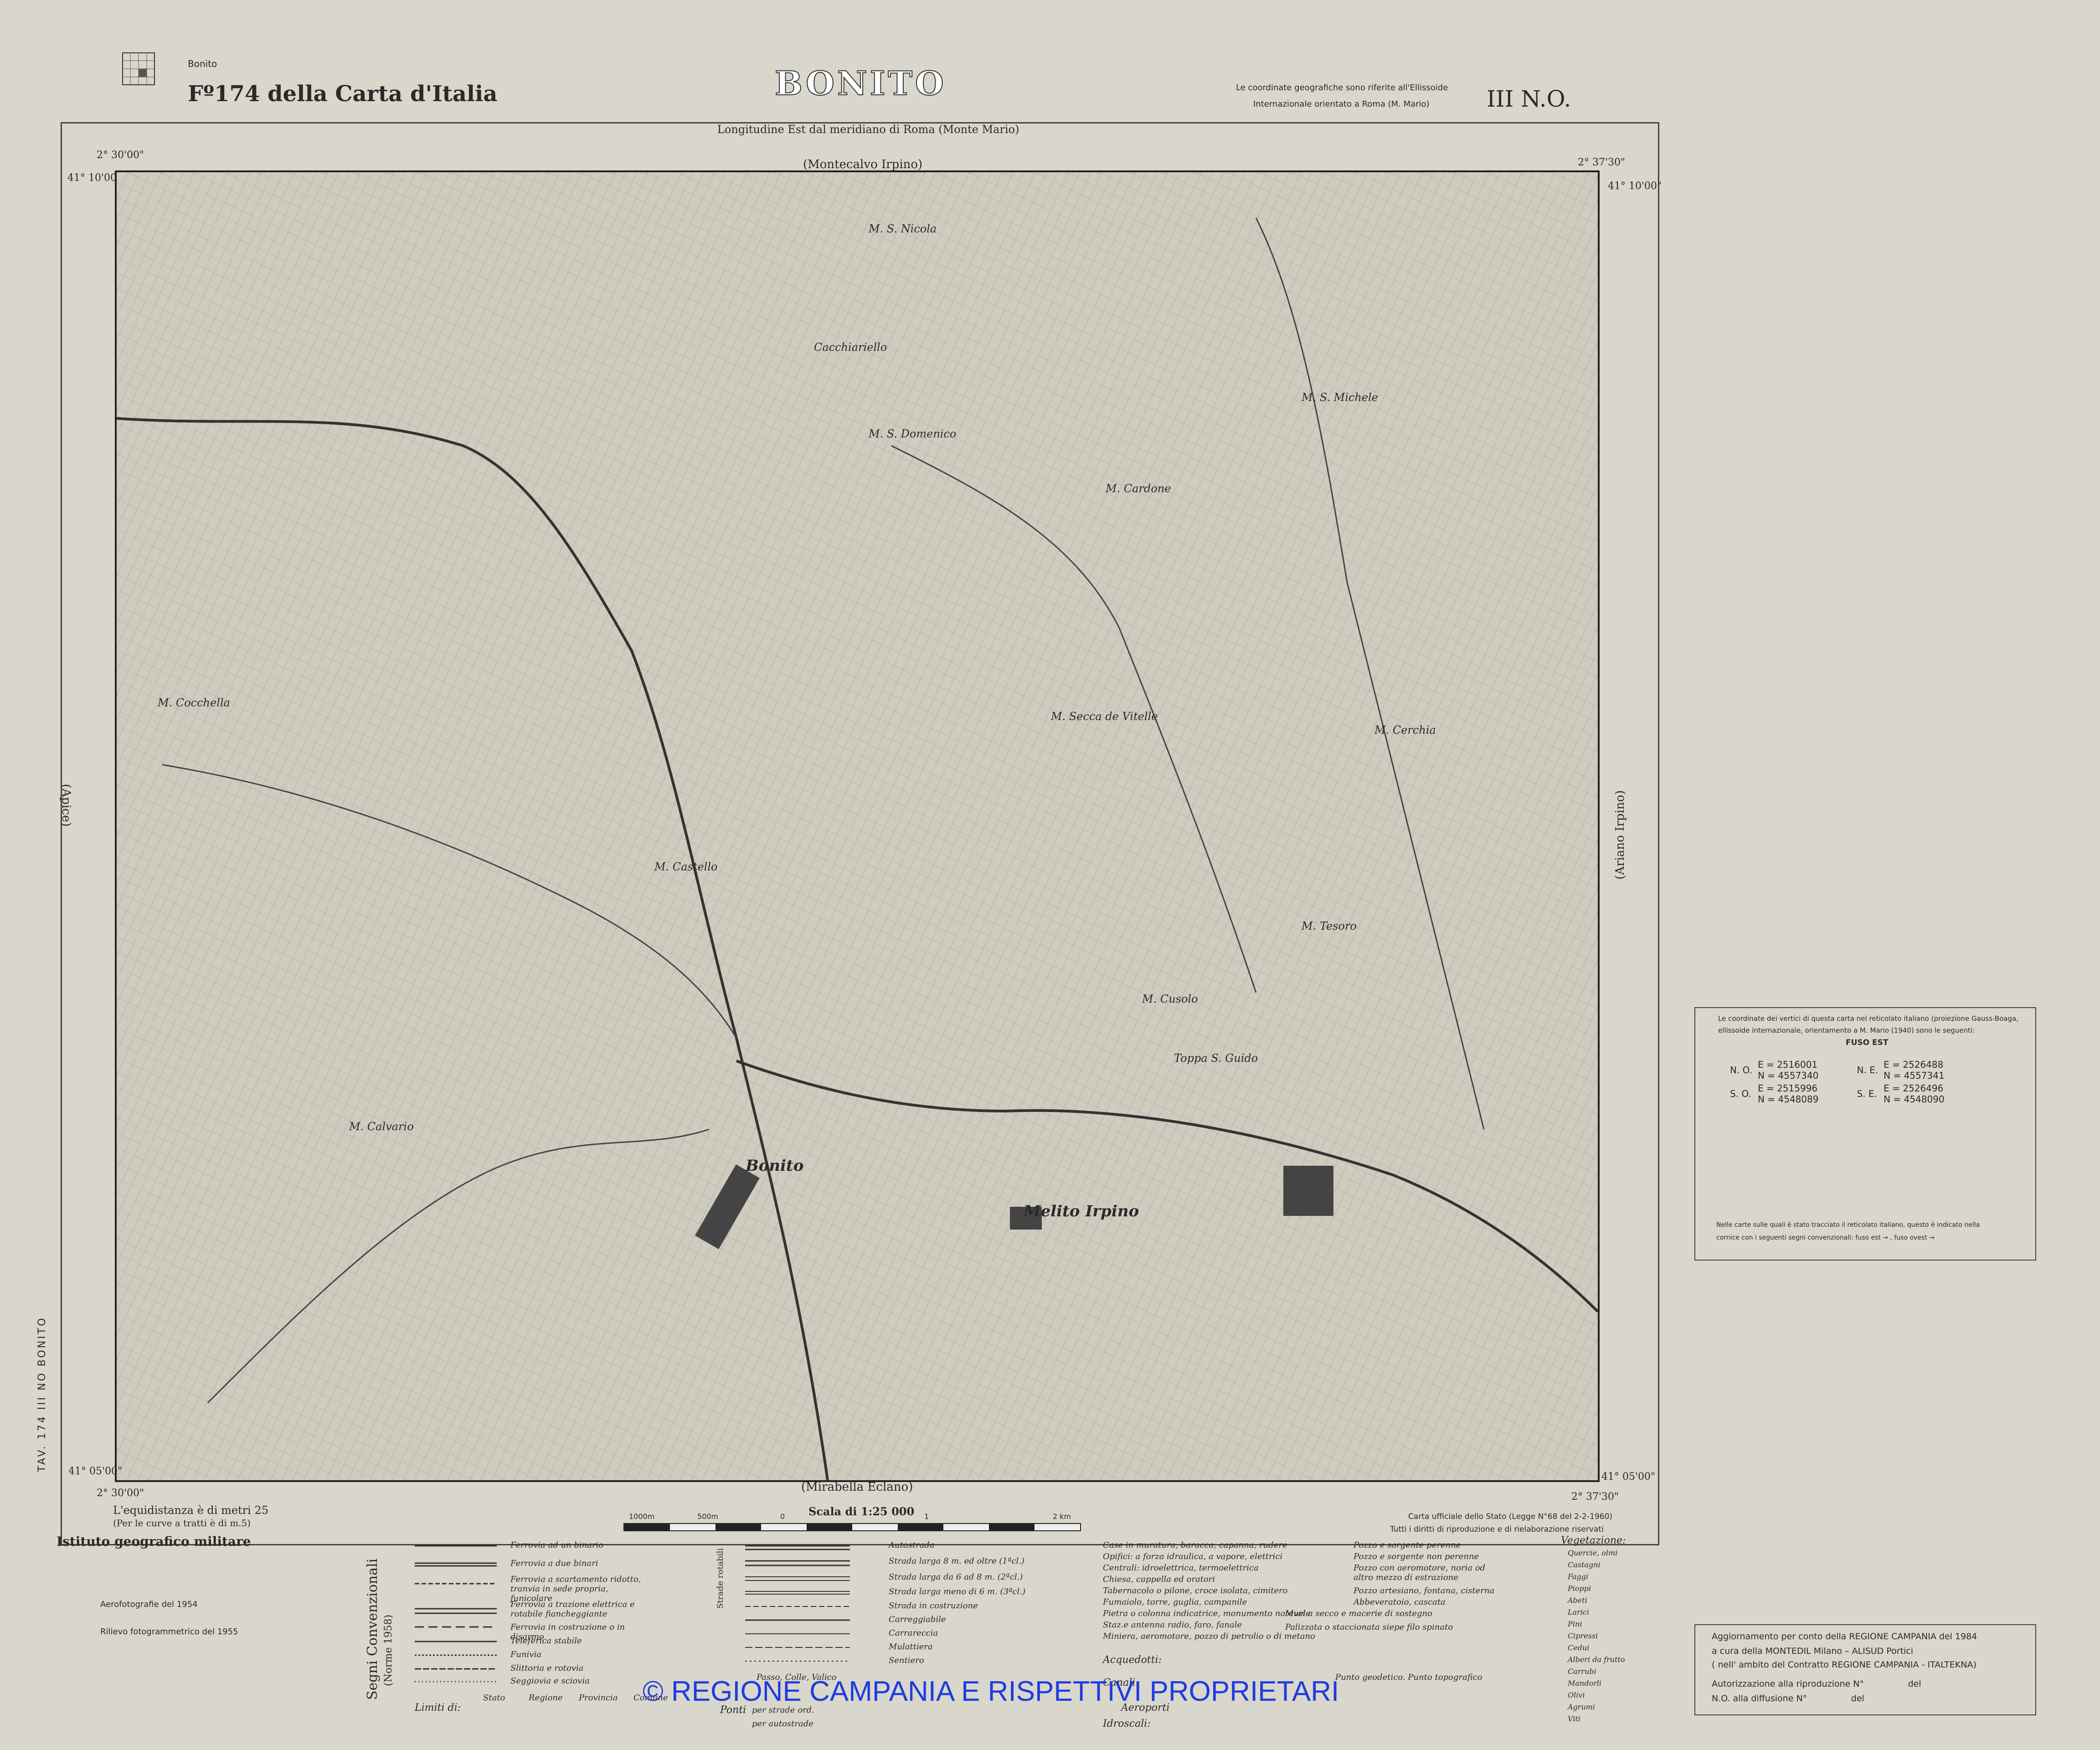  I want to click on coord-n: N = 4548089, so click(1788, 1099).